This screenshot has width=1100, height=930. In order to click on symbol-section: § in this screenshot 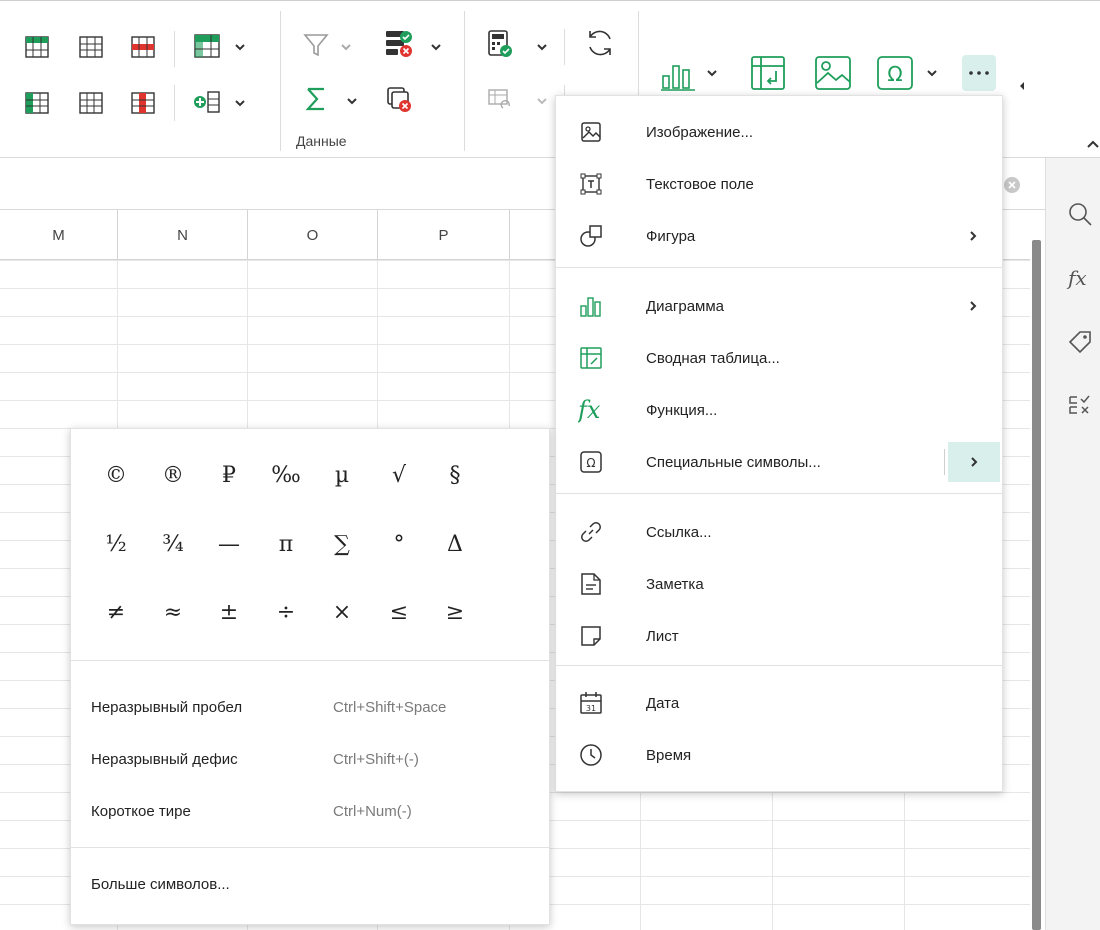, I will do `click(455, 475)`.